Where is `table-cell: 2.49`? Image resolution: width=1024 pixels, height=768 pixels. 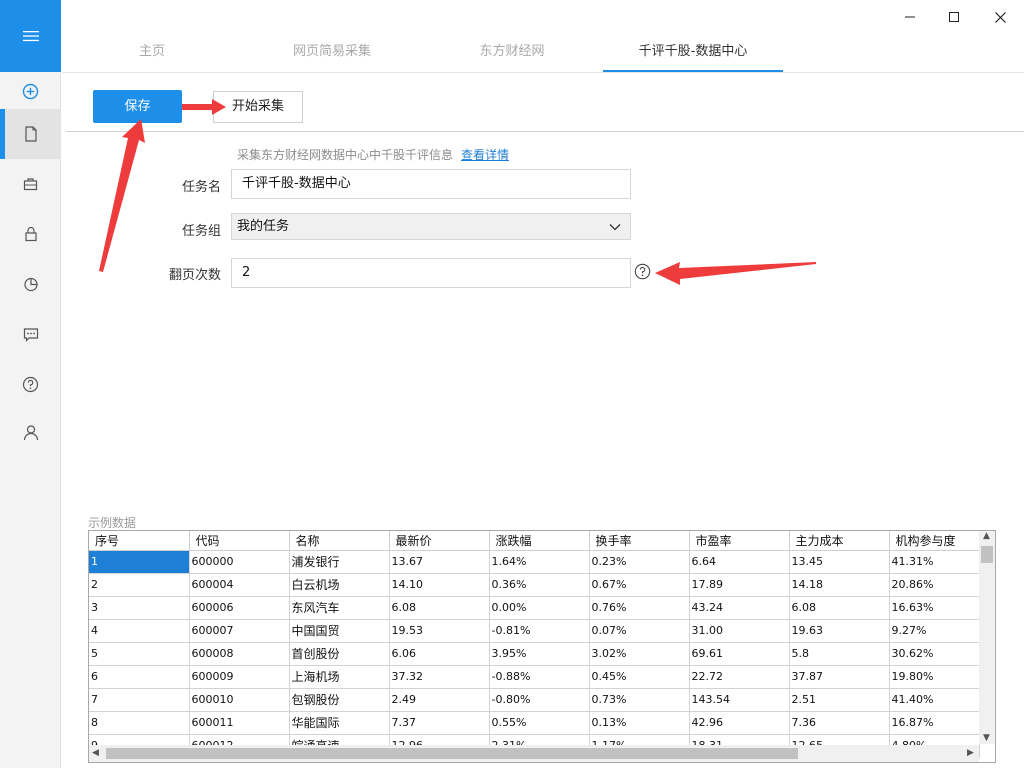 table-cell: 2.49 is located at coordinates (439, 700).